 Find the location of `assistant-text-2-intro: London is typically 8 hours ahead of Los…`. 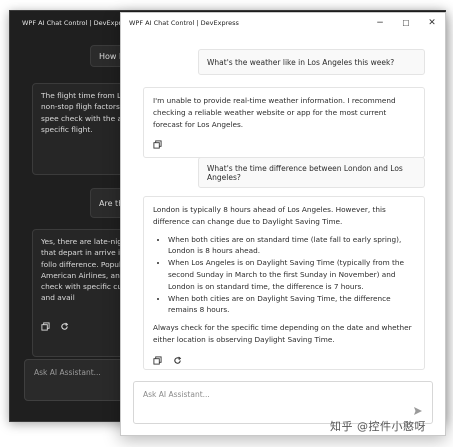

assistant-text-2-intro: London is typically 8 hours ahead of Los… is located at coordinates (269, 215).